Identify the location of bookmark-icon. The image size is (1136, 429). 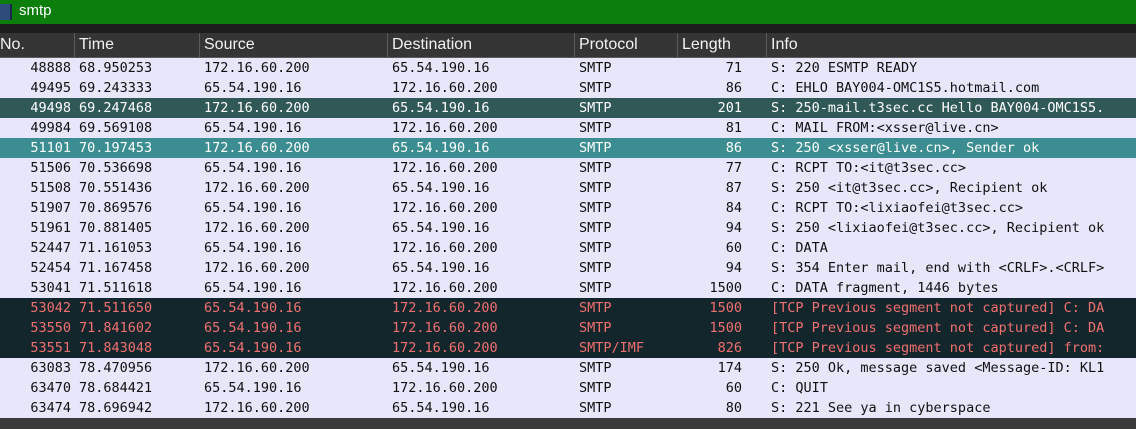
(6, 12).